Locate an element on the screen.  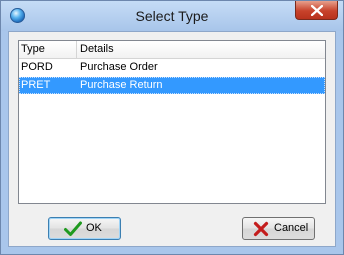
list-row-pret: PRET Purchase Return is located at coordinates (172, 85).